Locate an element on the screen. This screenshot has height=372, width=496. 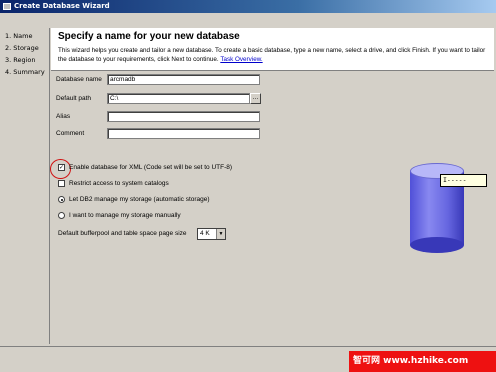
default-path-label: Default path is located at coordinates (74, 98).